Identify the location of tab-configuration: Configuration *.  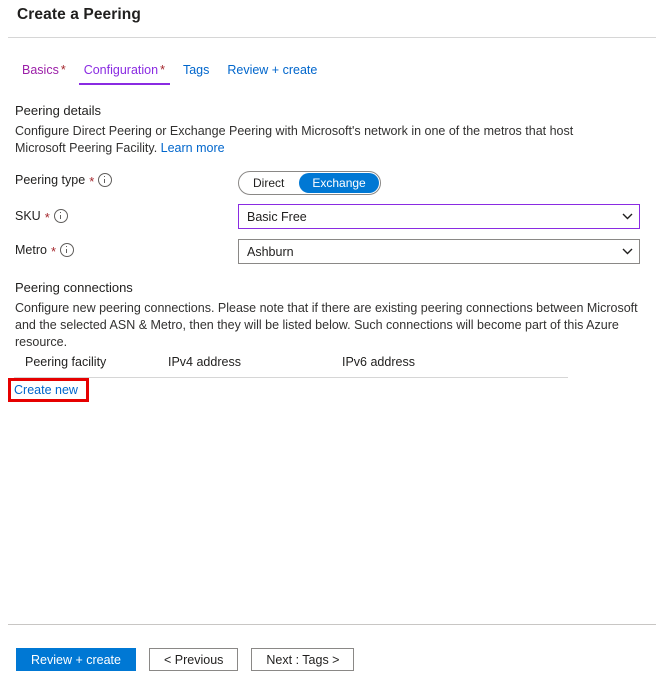
(124, 74).